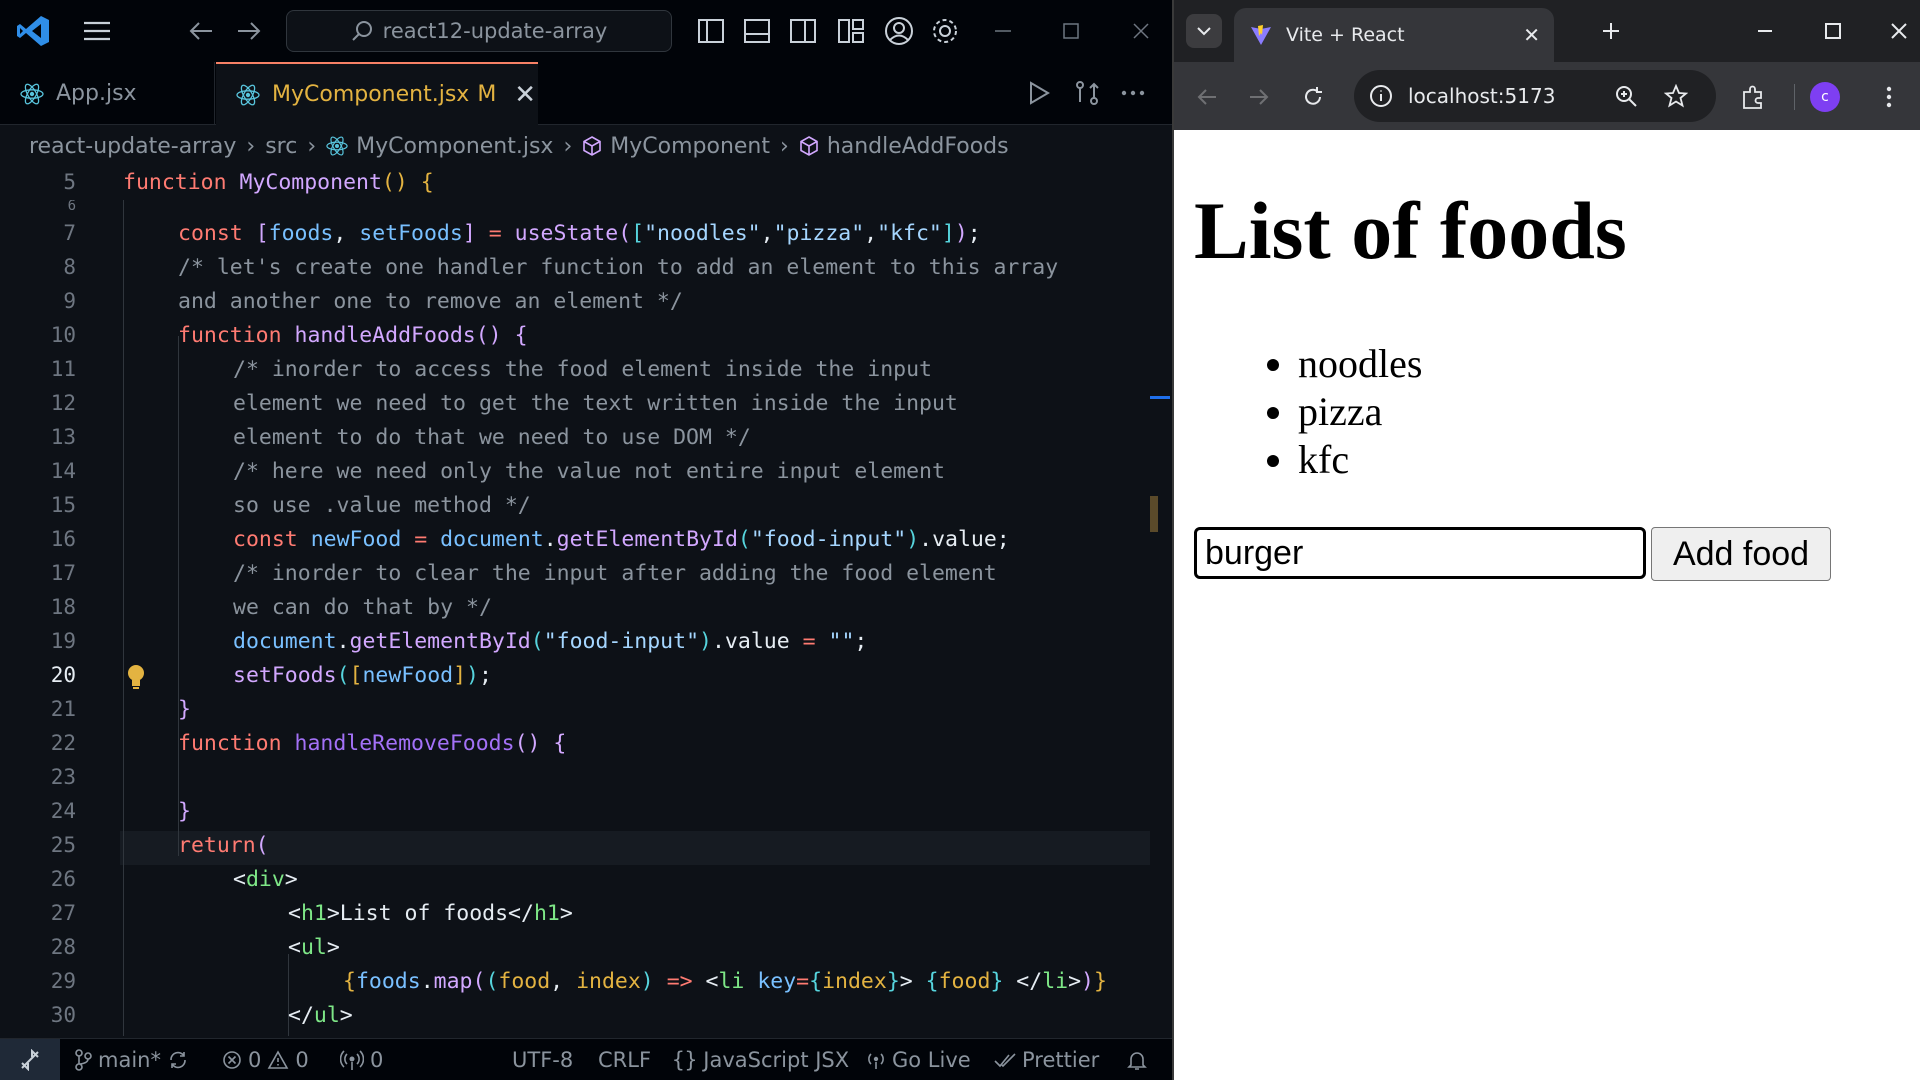 Image resolution: width=1920 pixels, height=1080 pixels. Describe the element at coordinates (711, 31) in the screenshot. I see `toggle-sidebar-icon` at that location.